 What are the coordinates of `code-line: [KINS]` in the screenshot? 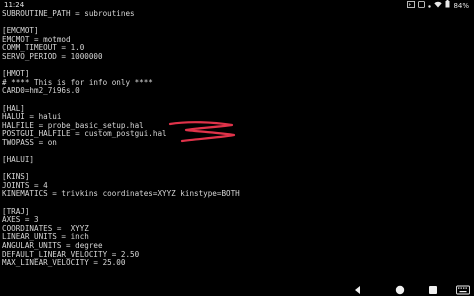 It's located at (237, 177).